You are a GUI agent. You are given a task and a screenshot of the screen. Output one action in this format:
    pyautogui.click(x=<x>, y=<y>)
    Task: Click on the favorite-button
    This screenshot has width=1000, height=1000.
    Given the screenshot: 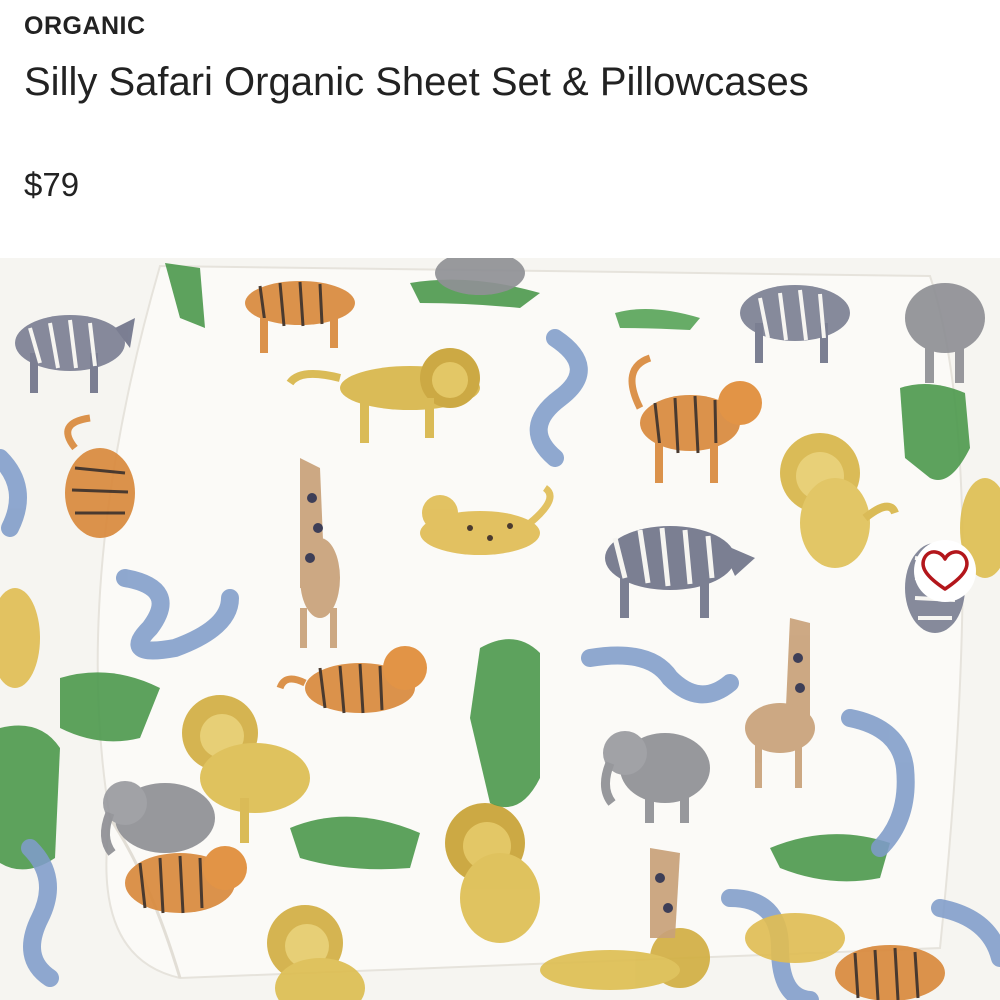 What is the action you would take?
    pyautogui.click(x=945, y=571)
    